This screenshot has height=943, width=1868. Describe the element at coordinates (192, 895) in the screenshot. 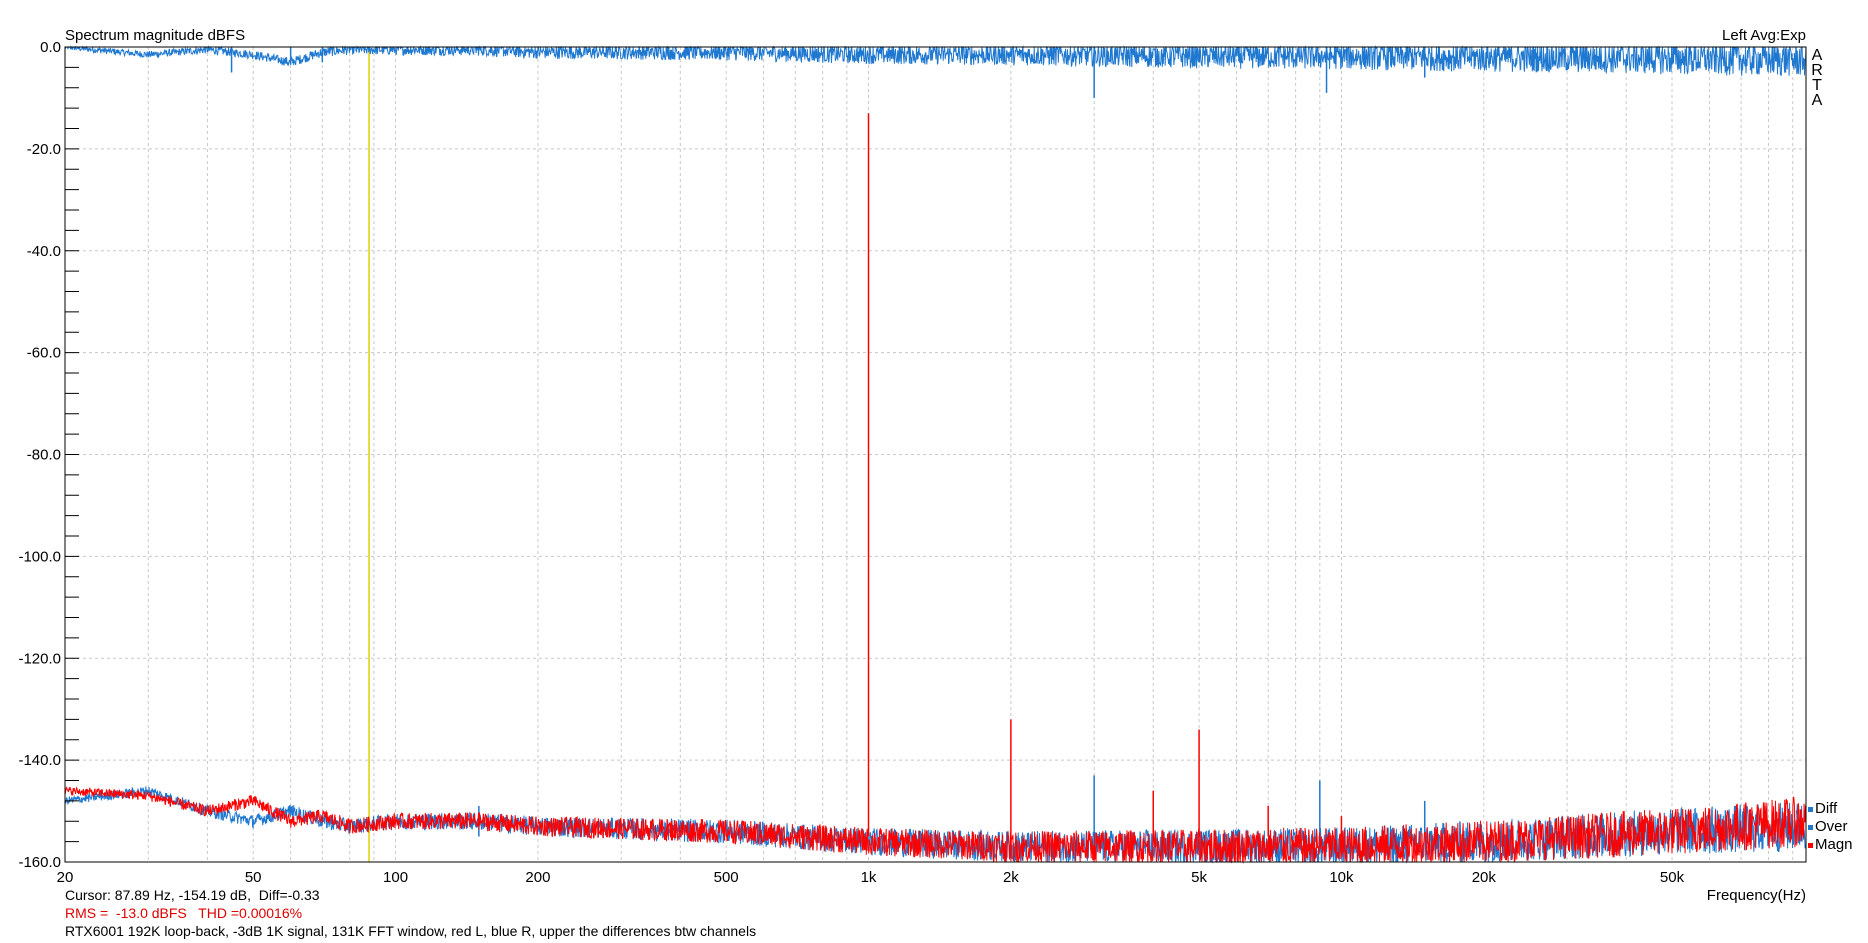

I see `cursor-readout: Cursor: 87.89 Hz, -154.19 dB, Diff=-0.33` at that location.